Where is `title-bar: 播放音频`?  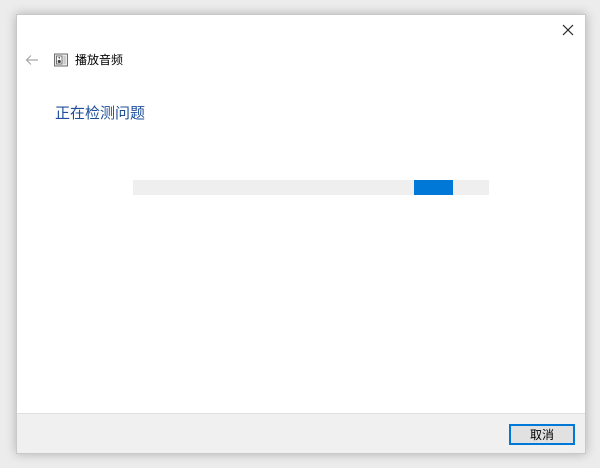
title-bar: 播放音频 is located at coordinates (301, 60).